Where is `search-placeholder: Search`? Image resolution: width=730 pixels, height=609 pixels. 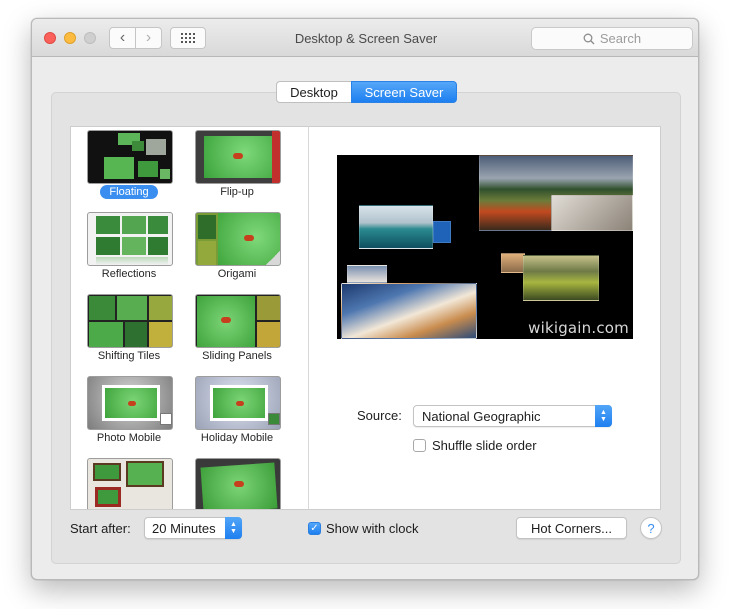
search-placeholder: Search is located at coordinates (620, 38).